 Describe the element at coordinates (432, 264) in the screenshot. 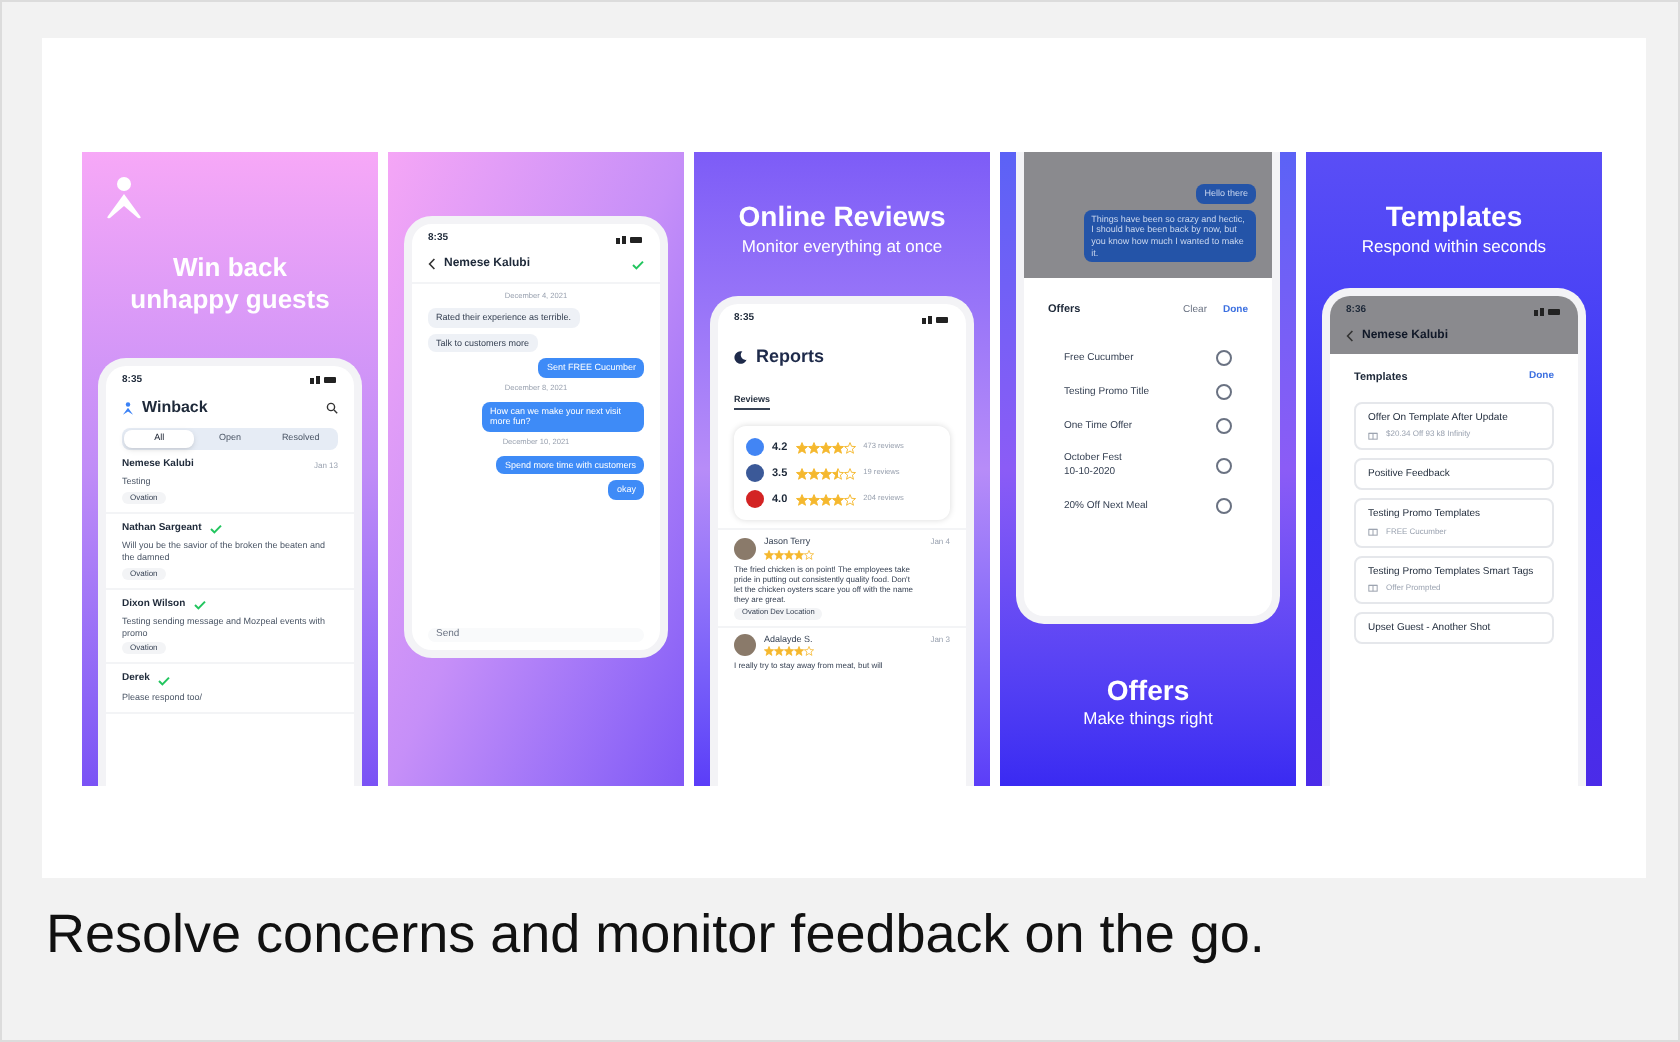

I see `back-icon` at that location.